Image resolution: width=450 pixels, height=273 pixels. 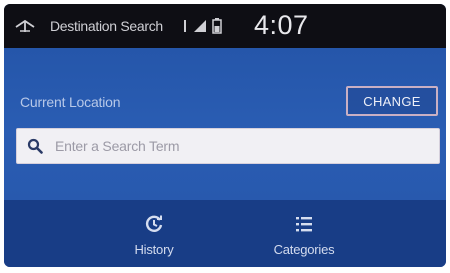 I want to click on signal-icon, so click(x=200, y=26).